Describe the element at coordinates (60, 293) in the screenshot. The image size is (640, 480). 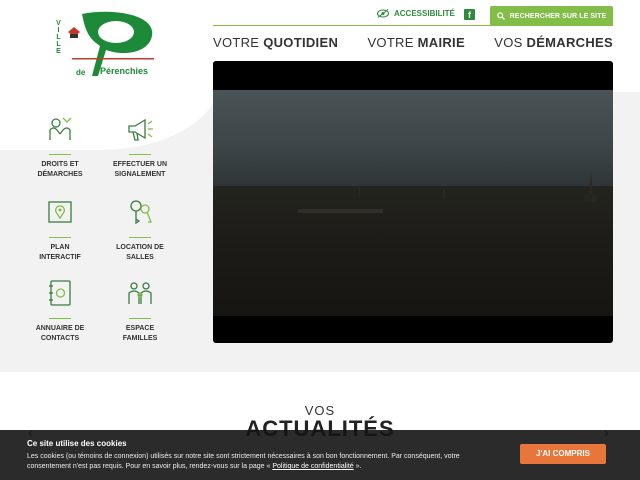
I see `address-book-icon` at that location.